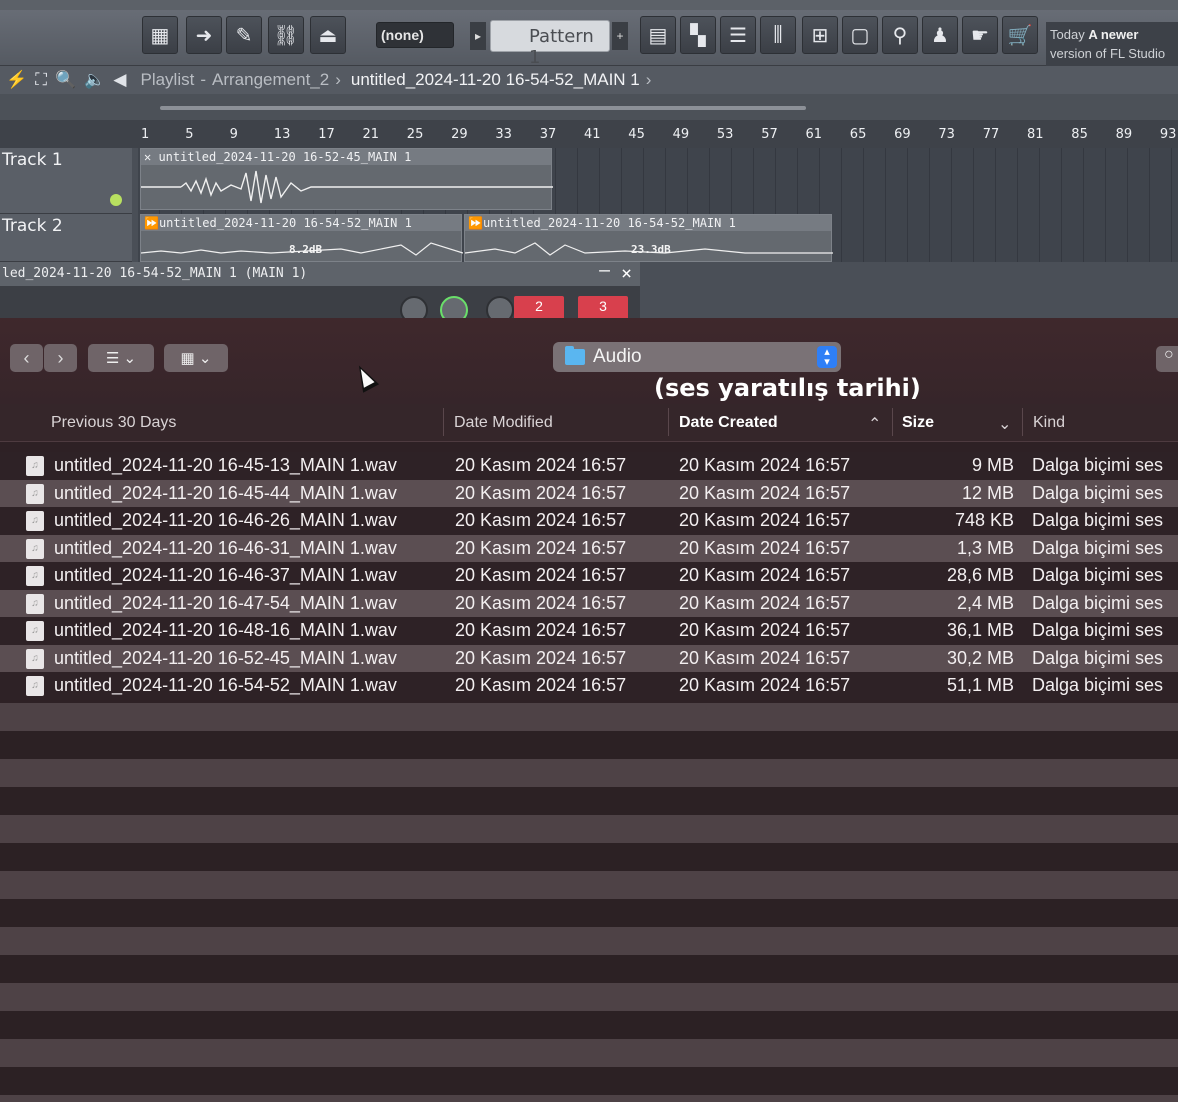 The image size is (1178, 1102). I want to click on piano-icon: ▚, so click(698, 35).